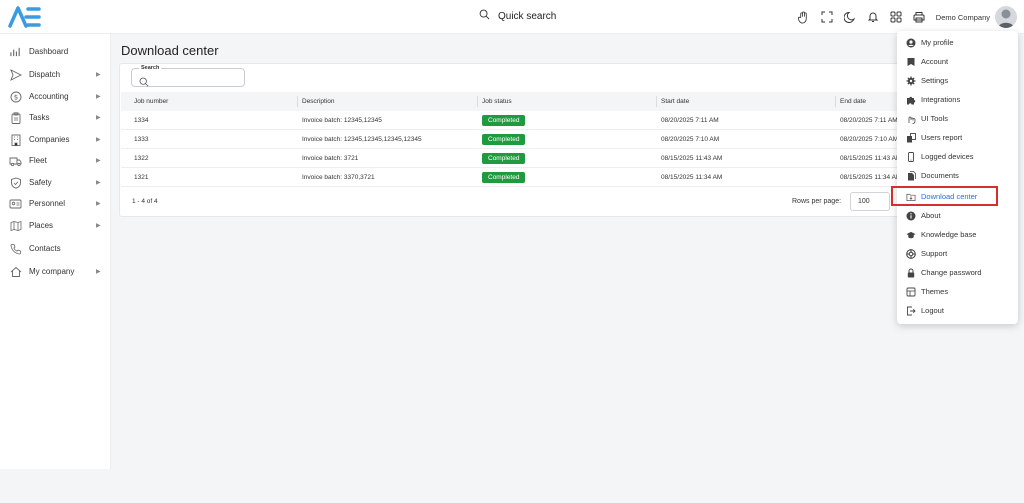 The image size is (1024, 503). What do you see at coordinates (692, 177) in the screenshot?
I see `cell-start-date: 08/15/2025 11:34 AM` at bounding box center [692, 177].